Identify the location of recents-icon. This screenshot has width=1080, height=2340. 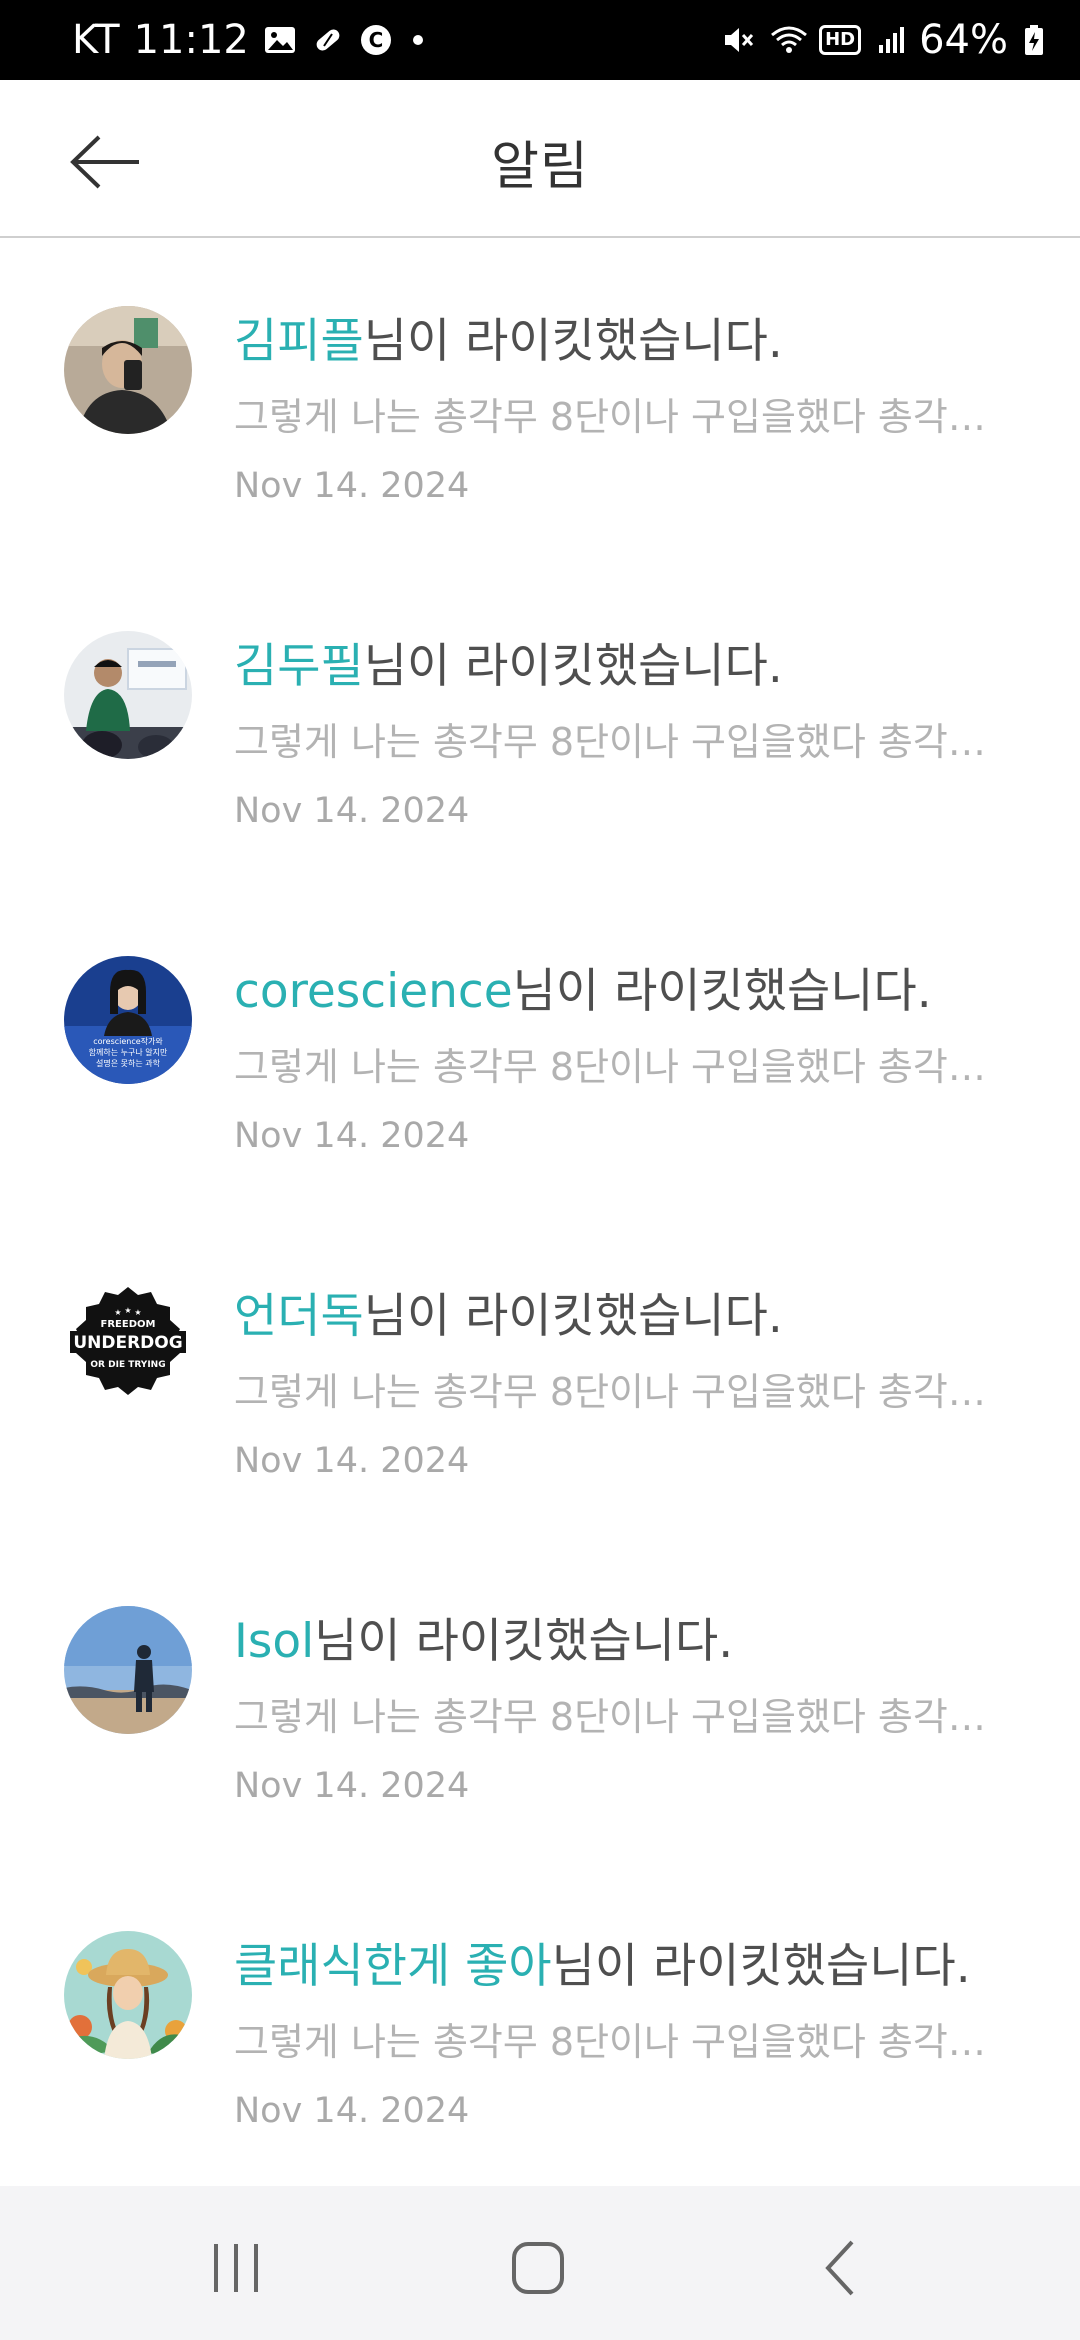
(236, 2268).